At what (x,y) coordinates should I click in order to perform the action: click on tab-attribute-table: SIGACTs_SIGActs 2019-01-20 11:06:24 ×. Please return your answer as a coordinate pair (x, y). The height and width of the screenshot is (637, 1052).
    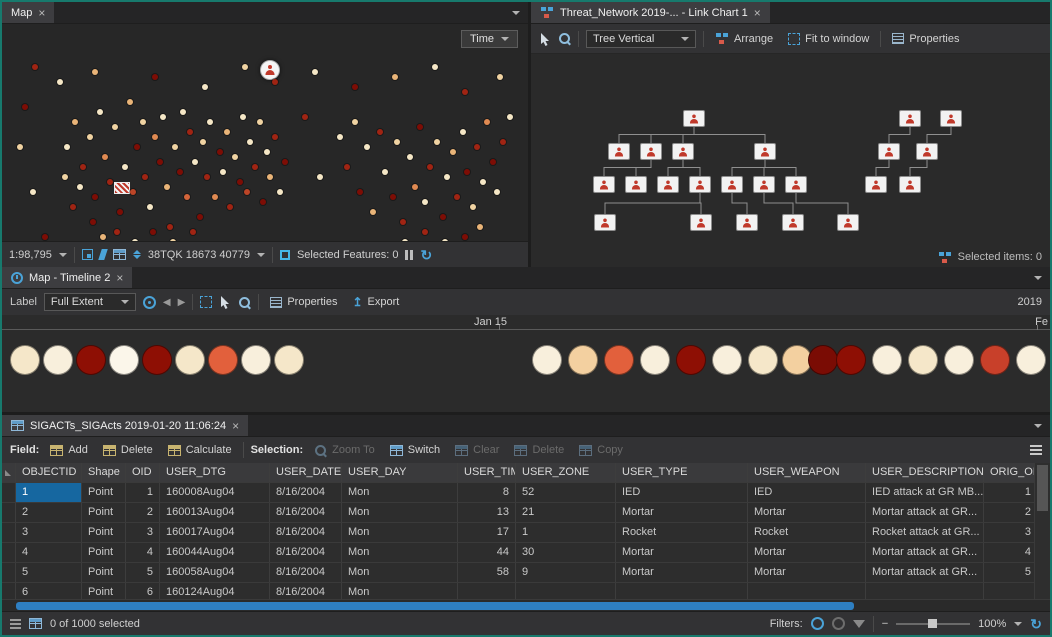
    Looking at the image, I should click on (125, 425).